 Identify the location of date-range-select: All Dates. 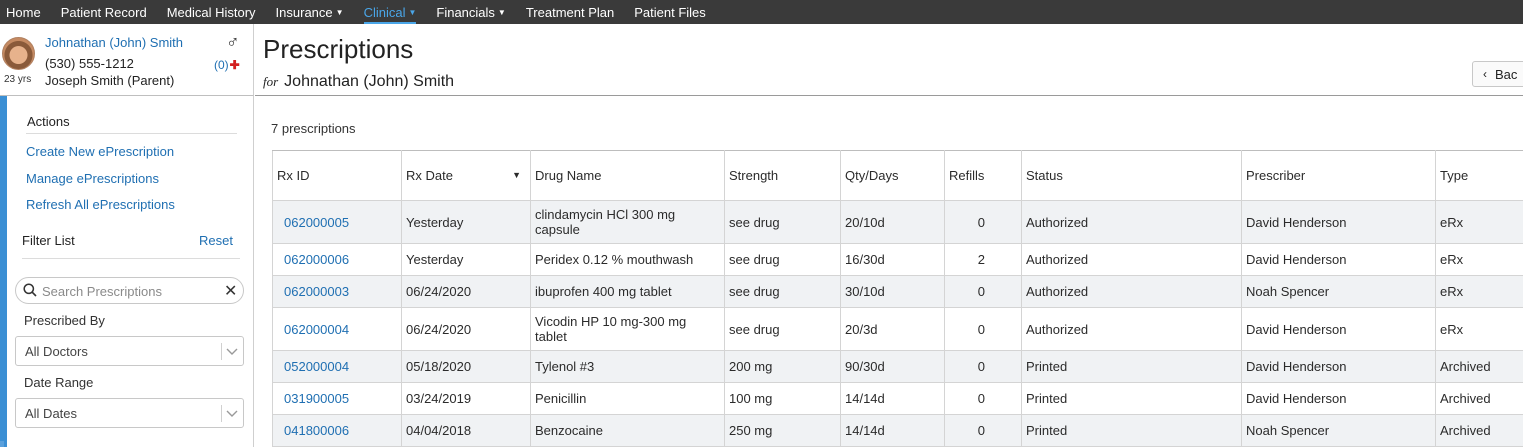
(129, 413).